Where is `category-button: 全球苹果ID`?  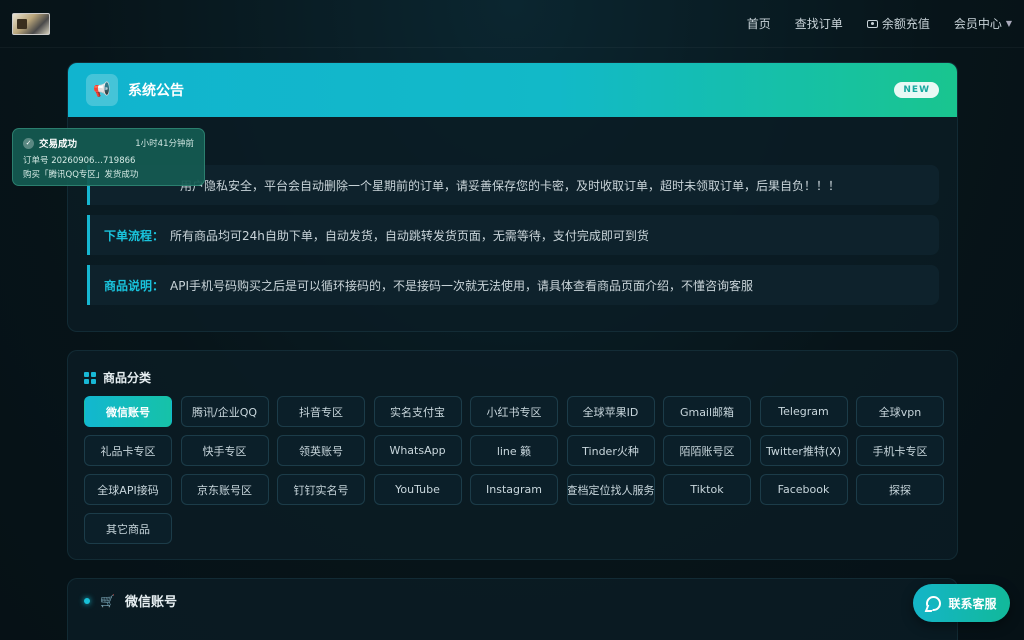
category-button: 全球苹果ID is located at coordinates (610, 411).